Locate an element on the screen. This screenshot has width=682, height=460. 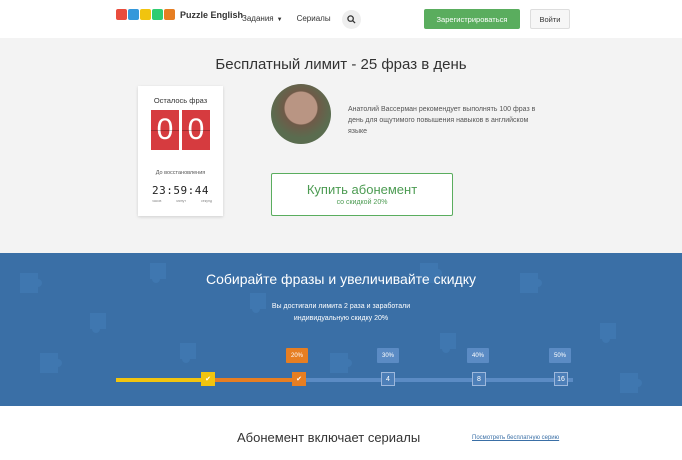
countdown-timer: 23:59:44 is located at coordinates (180, 190).